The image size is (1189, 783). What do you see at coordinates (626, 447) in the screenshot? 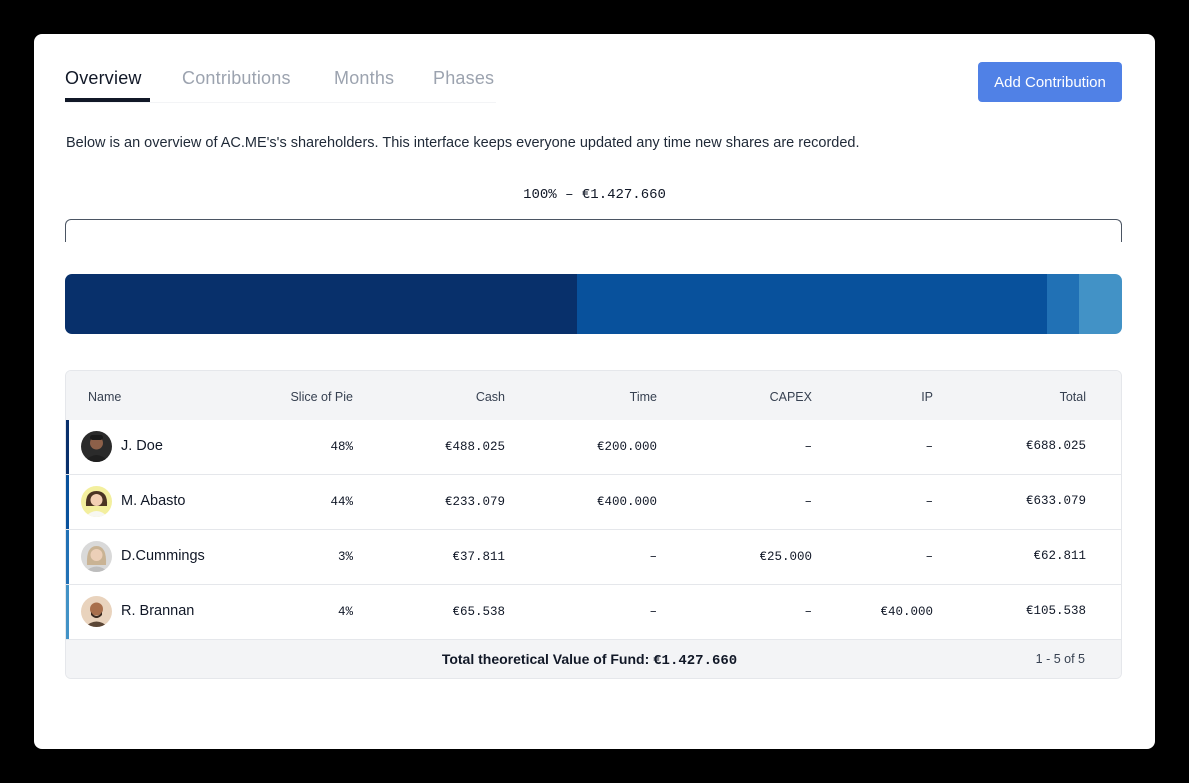
I see `time-value: €200.000` at bounding box center [626, 447].